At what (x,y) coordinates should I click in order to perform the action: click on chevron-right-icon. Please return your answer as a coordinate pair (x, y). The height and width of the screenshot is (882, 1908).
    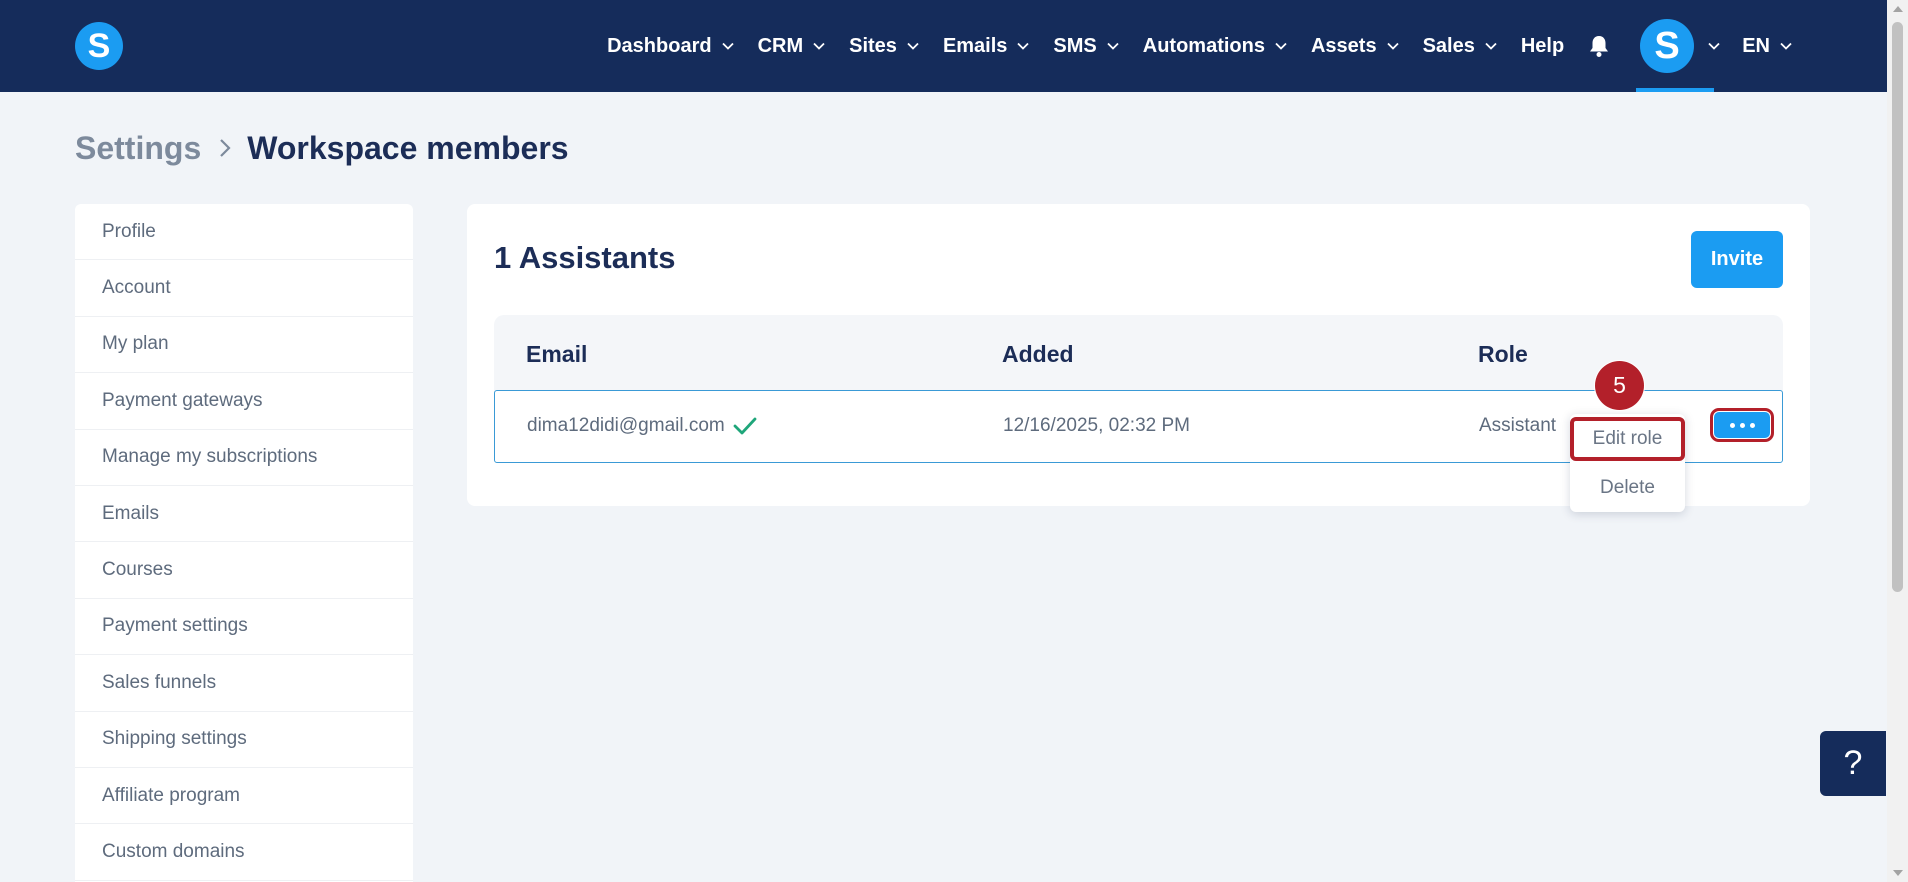
    Looking at the image, I should click on (225, 148).